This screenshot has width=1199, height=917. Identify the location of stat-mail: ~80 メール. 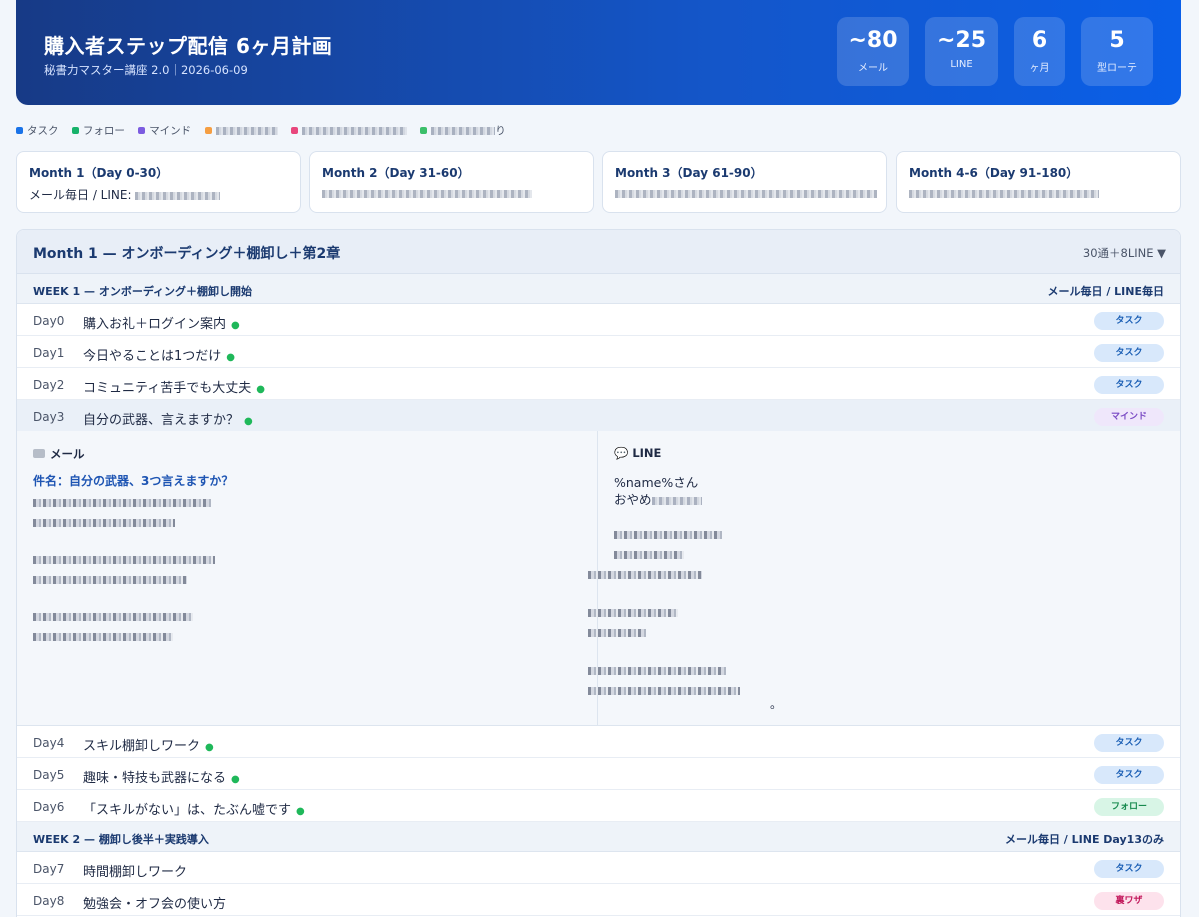
(873, 51).